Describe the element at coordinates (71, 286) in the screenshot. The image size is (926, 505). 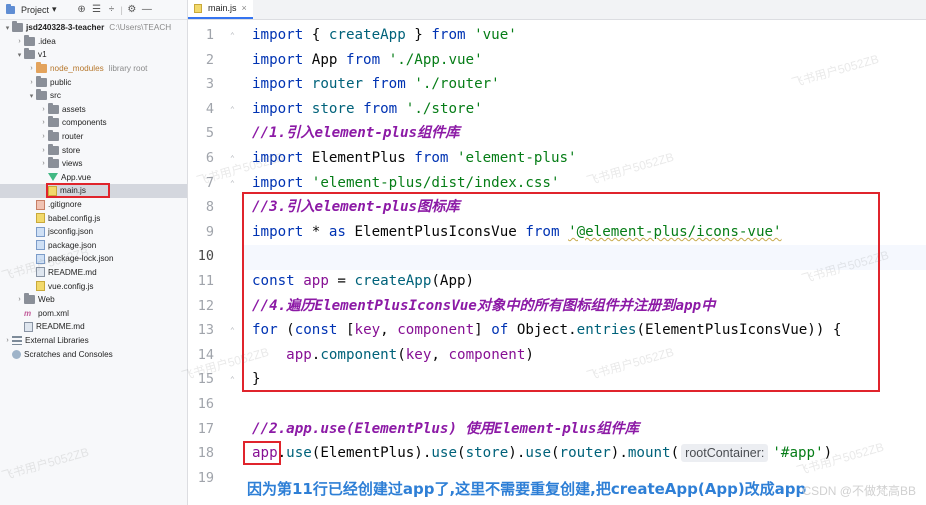
I see `tree-item-label: vue.config.js` at that location.